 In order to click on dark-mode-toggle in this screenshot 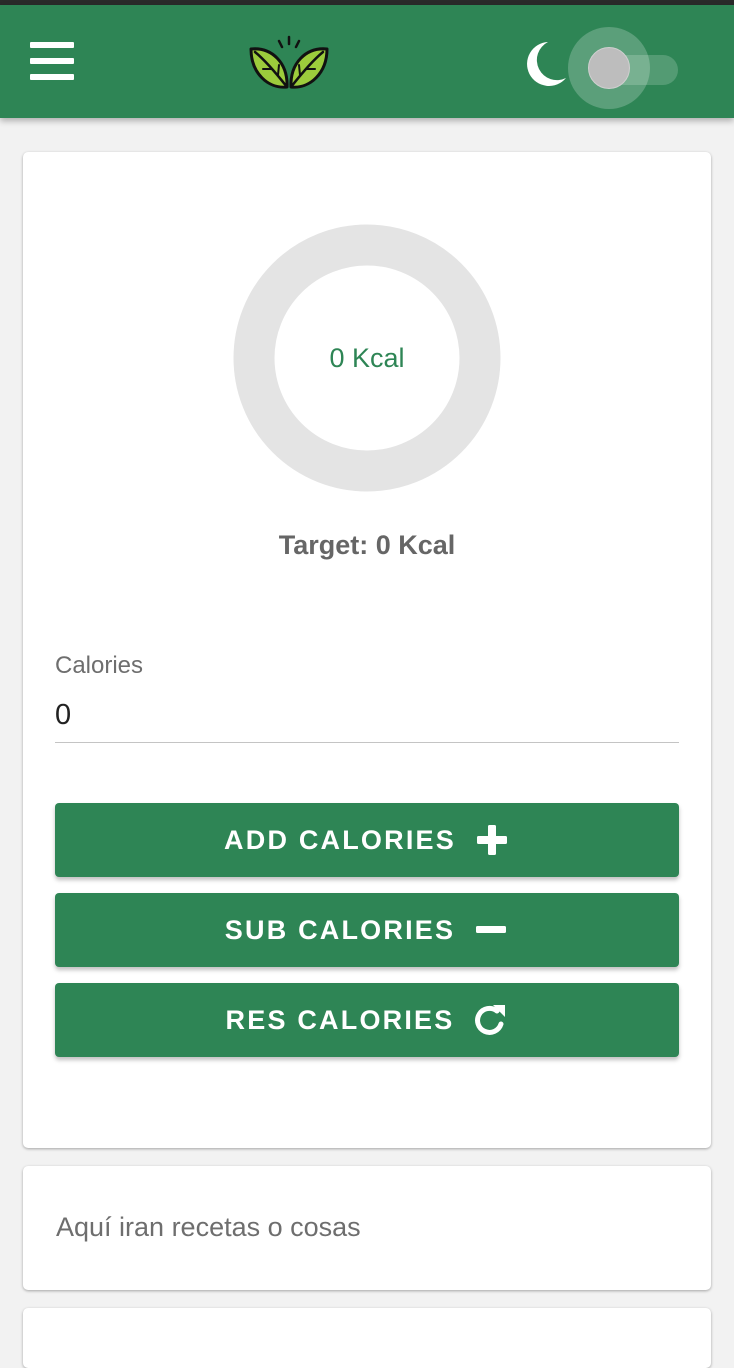, I will do `click(625, 68)`.